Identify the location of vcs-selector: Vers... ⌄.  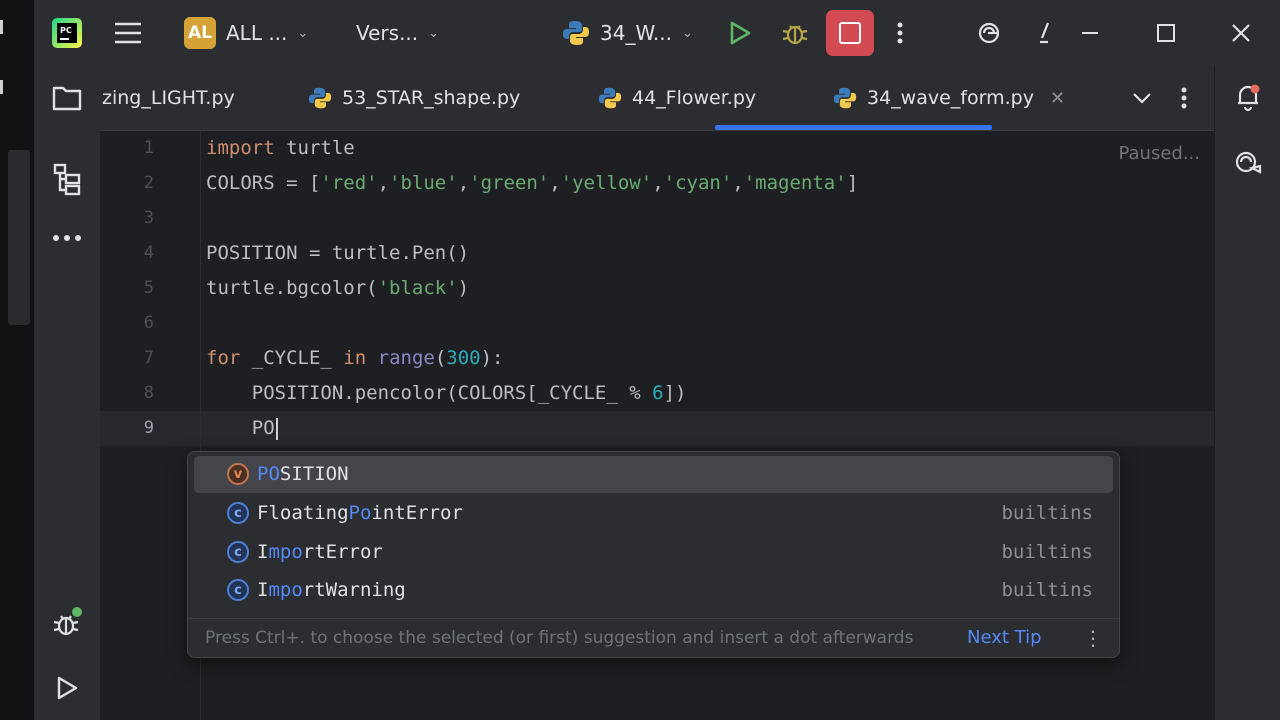
(397, 33).